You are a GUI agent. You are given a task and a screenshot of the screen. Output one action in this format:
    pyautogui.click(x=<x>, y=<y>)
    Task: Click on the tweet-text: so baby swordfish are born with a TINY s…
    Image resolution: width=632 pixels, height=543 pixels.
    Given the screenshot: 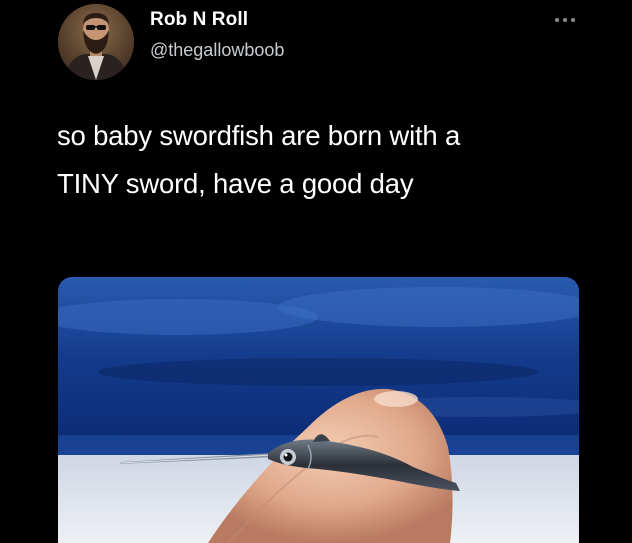 What is the action you would take?
    pyautogui.click(x=317, y=160)
    